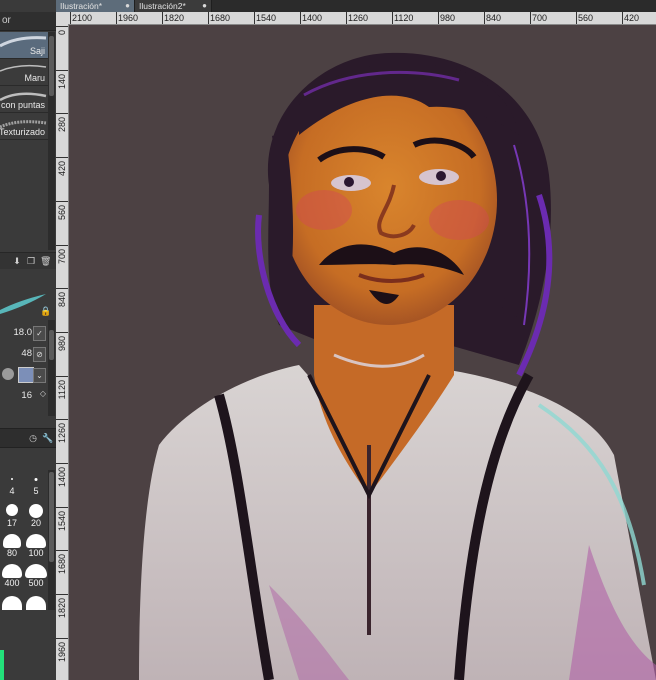  Describe the element at coordinates (6, 20) in the screenshot. I see `panel-header-label: or` at that location.